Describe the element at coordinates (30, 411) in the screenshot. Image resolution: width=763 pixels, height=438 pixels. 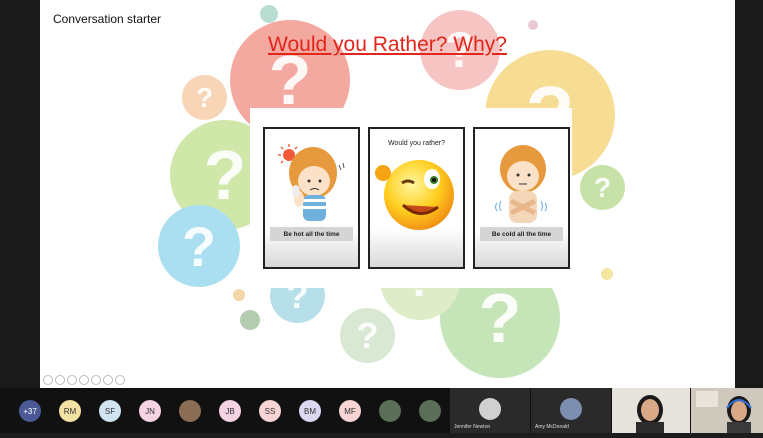
I see `more-participants-button: +37` at that location.